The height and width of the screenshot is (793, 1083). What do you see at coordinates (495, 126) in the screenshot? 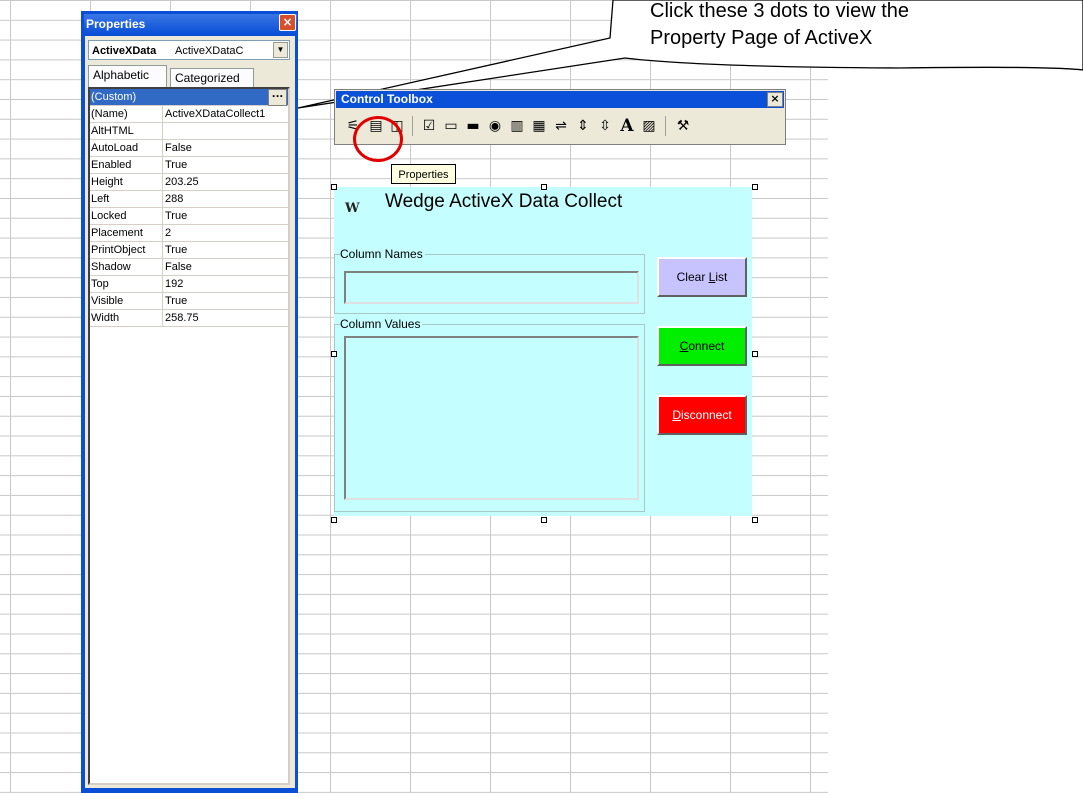
I see `option-button-icon: ◉` at bounding box center [495, 126].